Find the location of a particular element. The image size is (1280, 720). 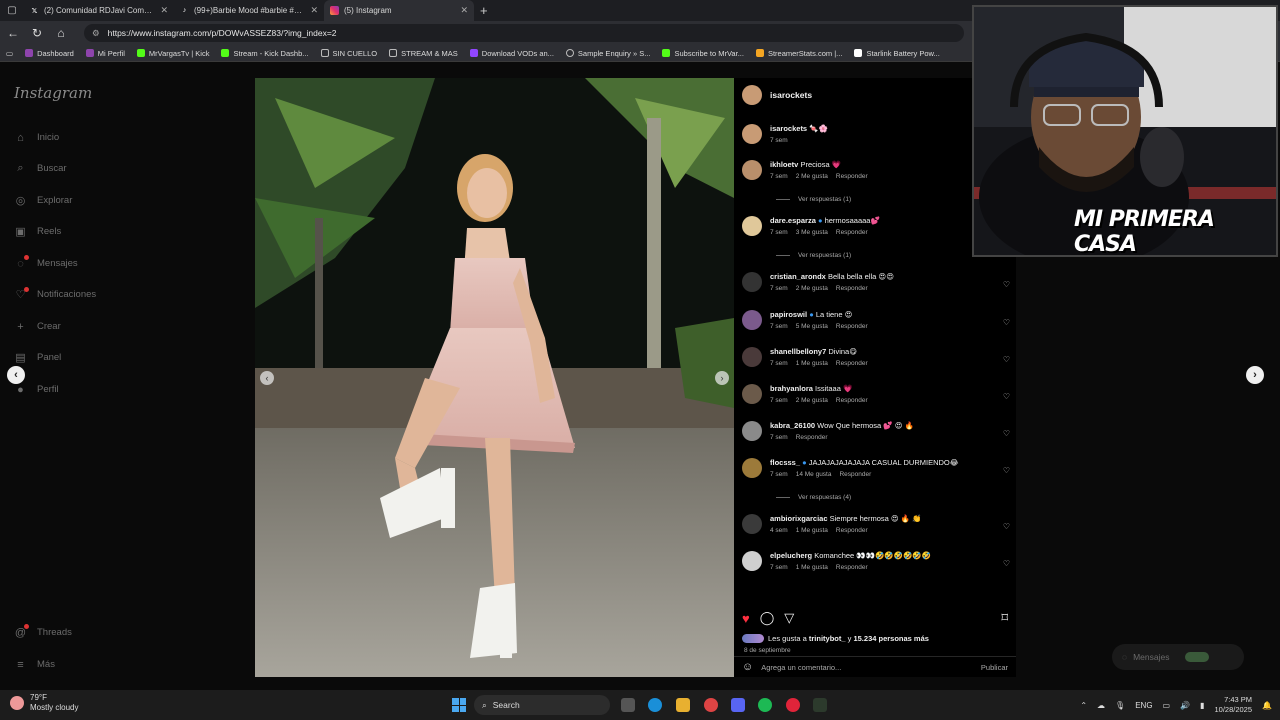

file-explorer-icon is located at coordinates (683, 705).